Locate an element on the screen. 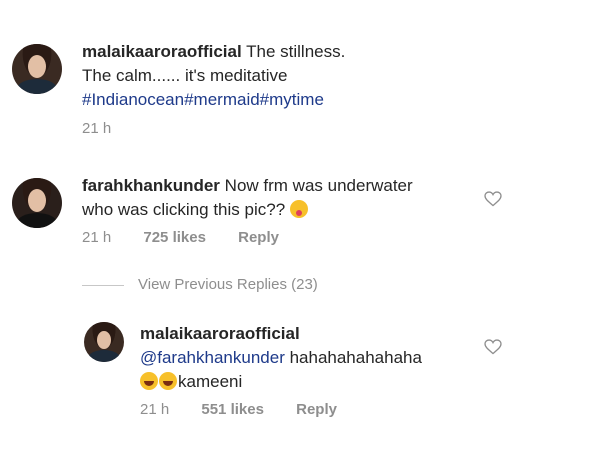 The image size is (592, 471). avatar-malaikaaroraofficial is located at coordinates (37, 69).